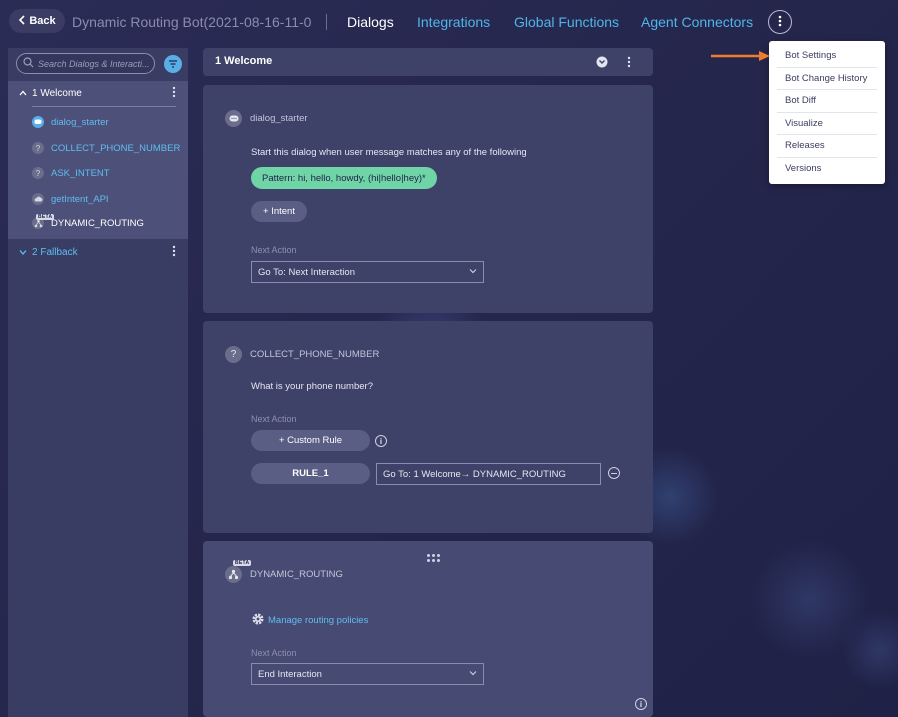  Describe the element at coordinates (740, 56) in the screenshot. I see `annotation-arrow-icon` at that location.